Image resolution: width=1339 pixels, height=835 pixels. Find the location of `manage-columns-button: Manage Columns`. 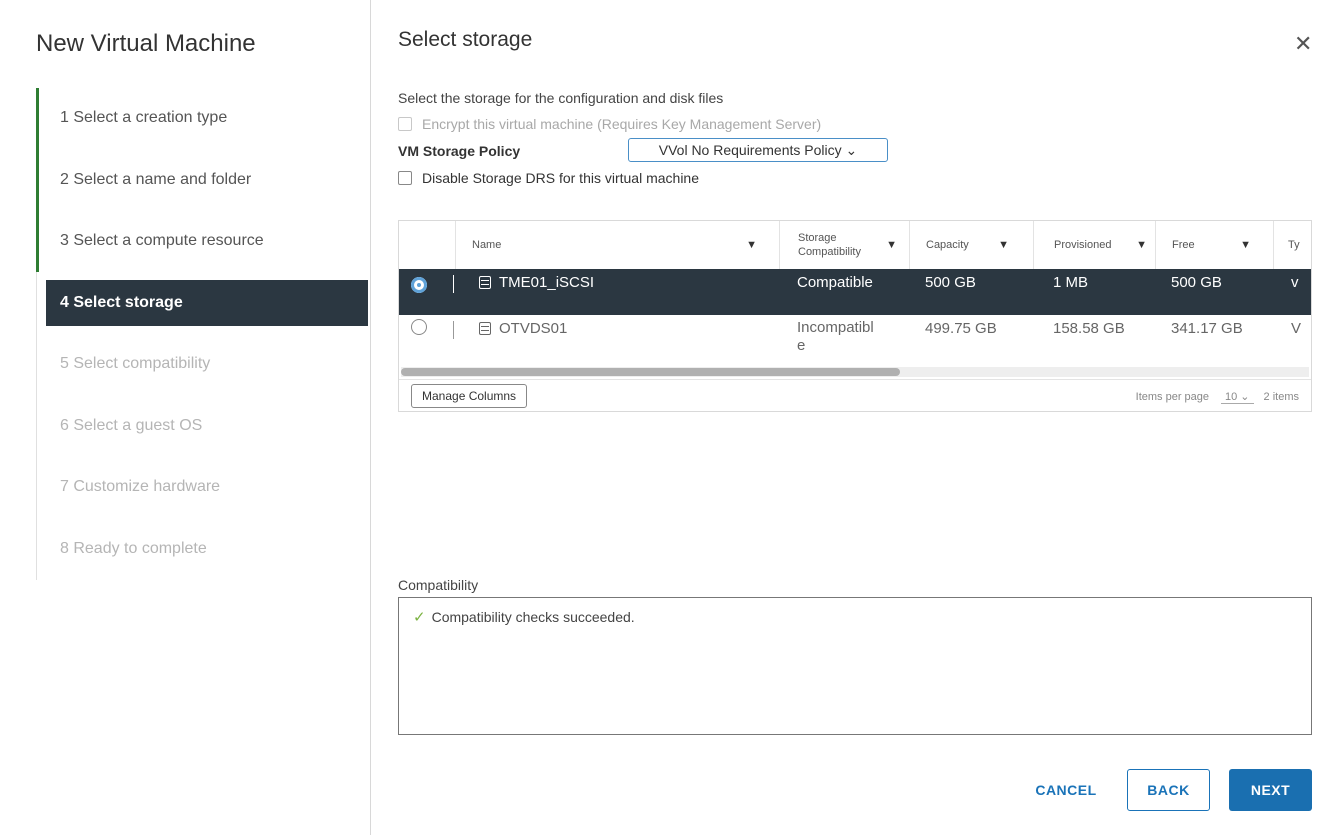

manage-columns-button: Manage Columns is located at coordinates (469, 396).